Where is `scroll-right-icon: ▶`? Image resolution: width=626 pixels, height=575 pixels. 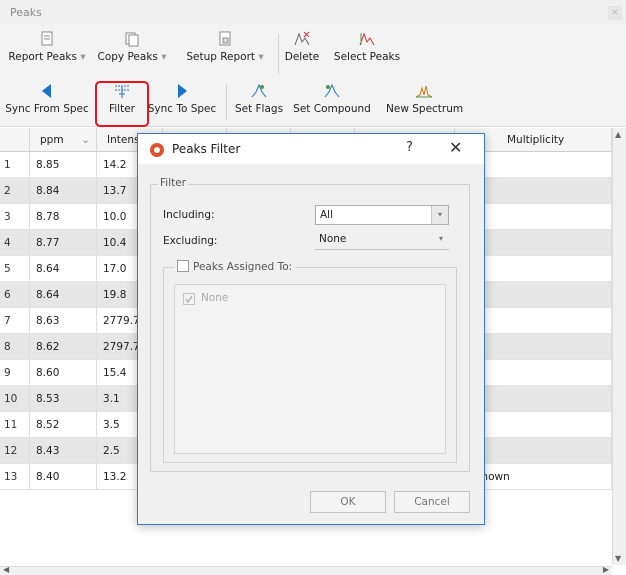
scroll-right-icon: ▶ is located at coordinates (606, 569).